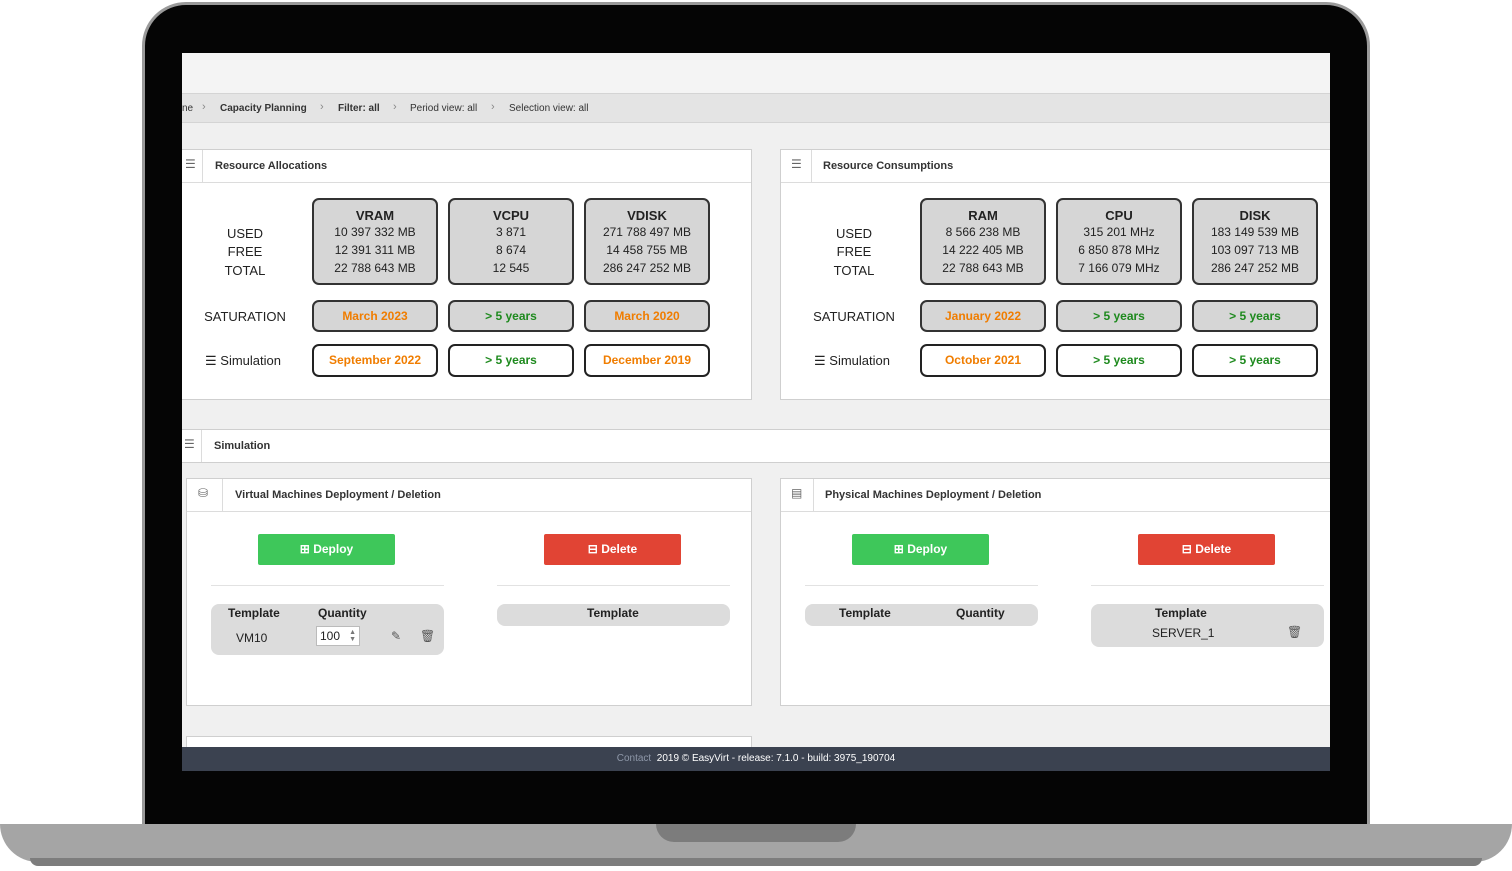  Describe the element at coordinates (1255, 360) in the screenshot. I see `simulation-disk: > 5 years` at that location.